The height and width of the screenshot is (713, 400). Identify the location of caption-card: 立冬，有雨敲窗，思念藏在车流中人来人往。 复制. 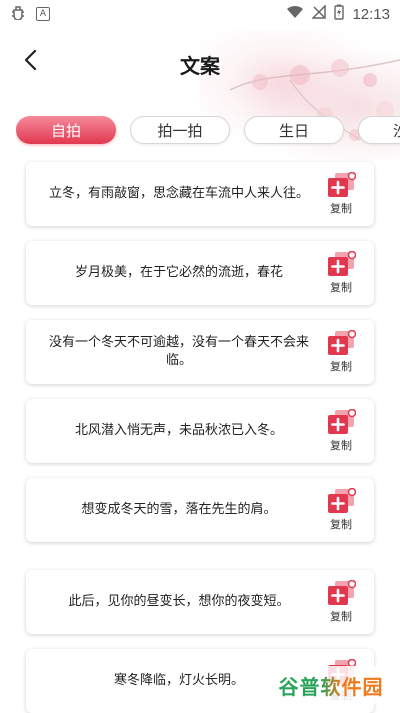
(200, 194).